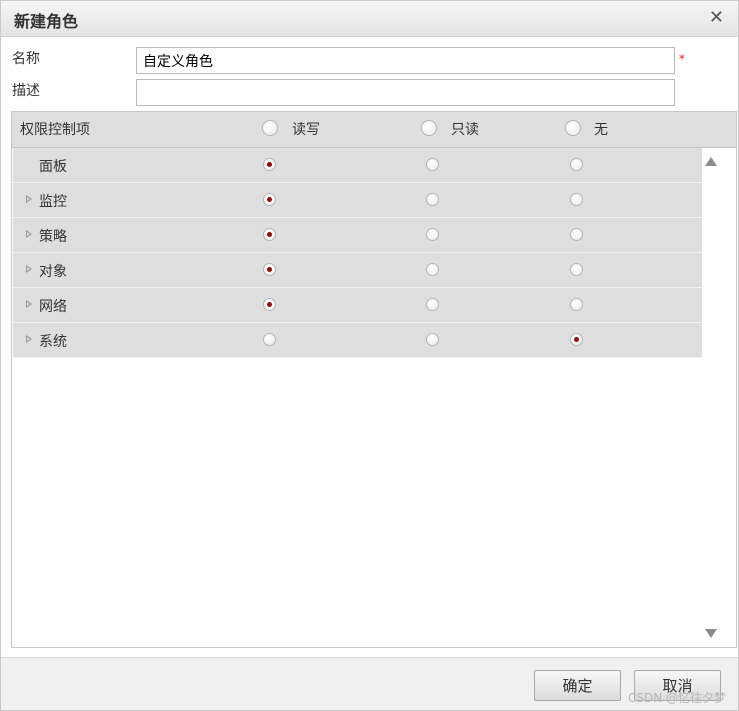  I want to click on confirm-button: 确定, so click(577, 685).